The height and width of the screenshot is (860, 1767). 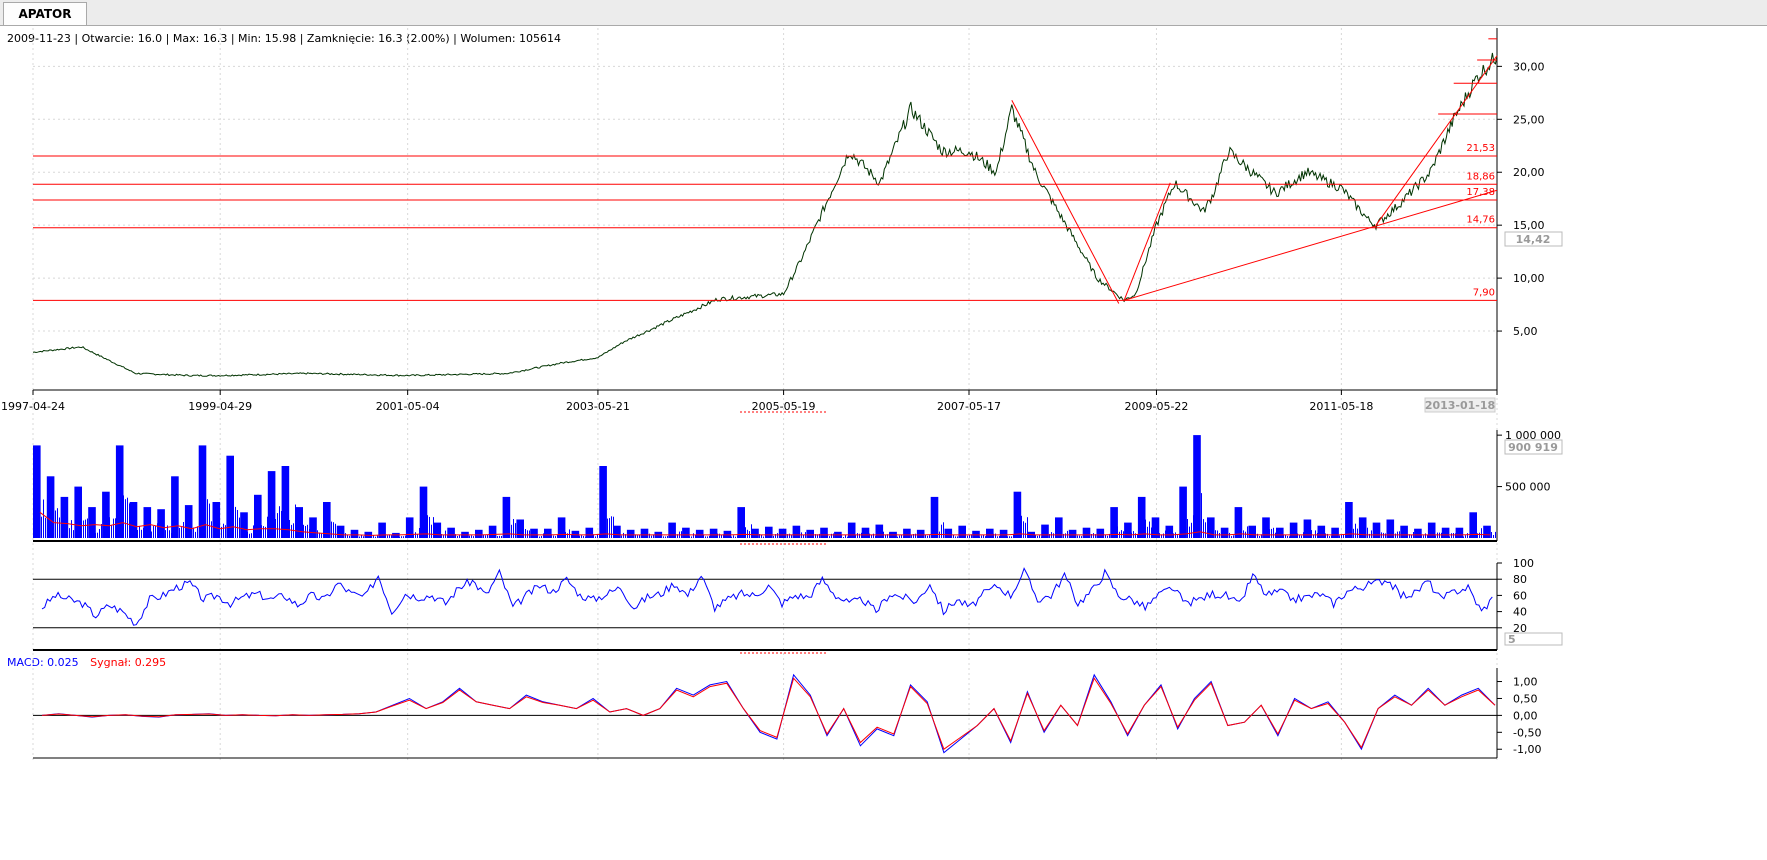 I want to click on x-tick-label: 2003-05-21, so click(x=598, y=406).